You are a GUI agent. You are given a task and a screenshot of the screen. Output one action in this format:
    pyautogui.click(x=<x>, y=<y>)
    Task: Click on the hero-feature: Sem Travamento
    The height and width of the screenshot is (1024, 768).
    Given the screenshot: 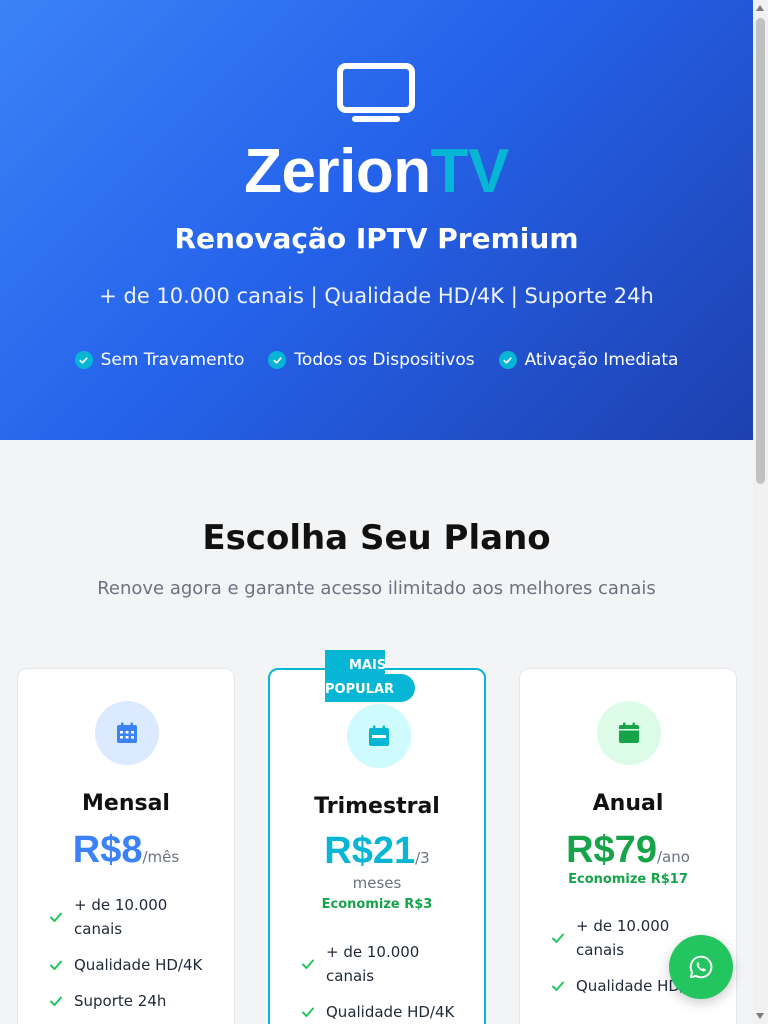 What is the action you would take?
    pyautogui.click(x=159, y=360)
    